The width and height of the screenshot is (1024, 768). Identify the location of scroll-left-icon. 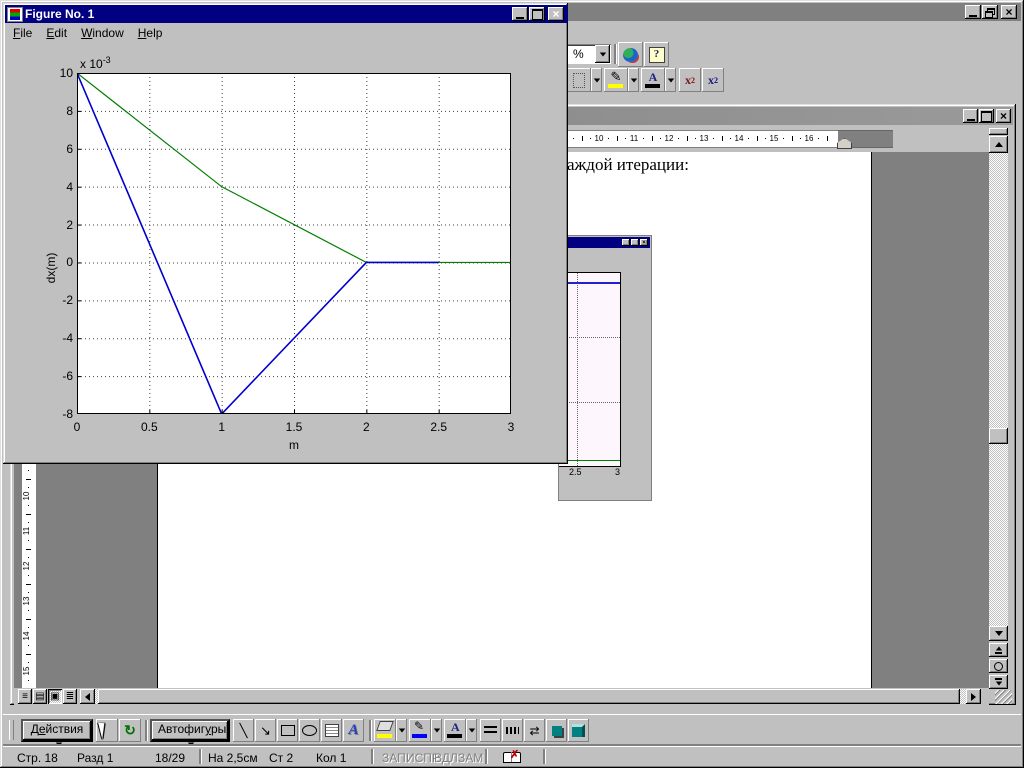
(87, 696).